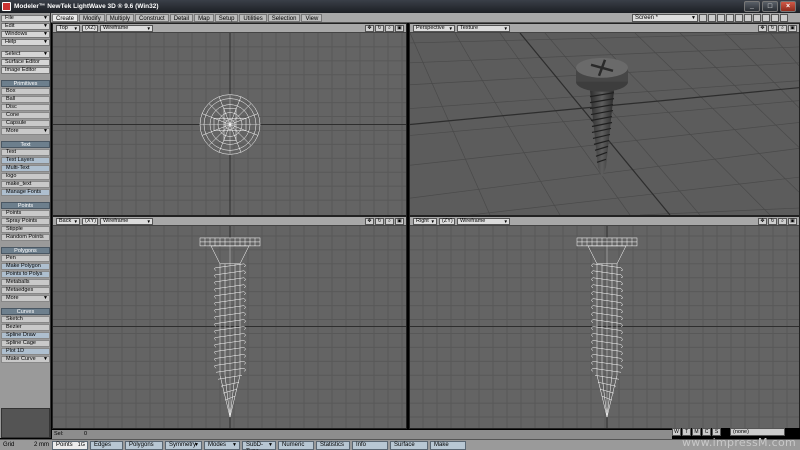 Image resolution: width=800 pixels, height=450 pixels. I want to click on tool-spline-cage: Spline Cage, so click(25, 343).